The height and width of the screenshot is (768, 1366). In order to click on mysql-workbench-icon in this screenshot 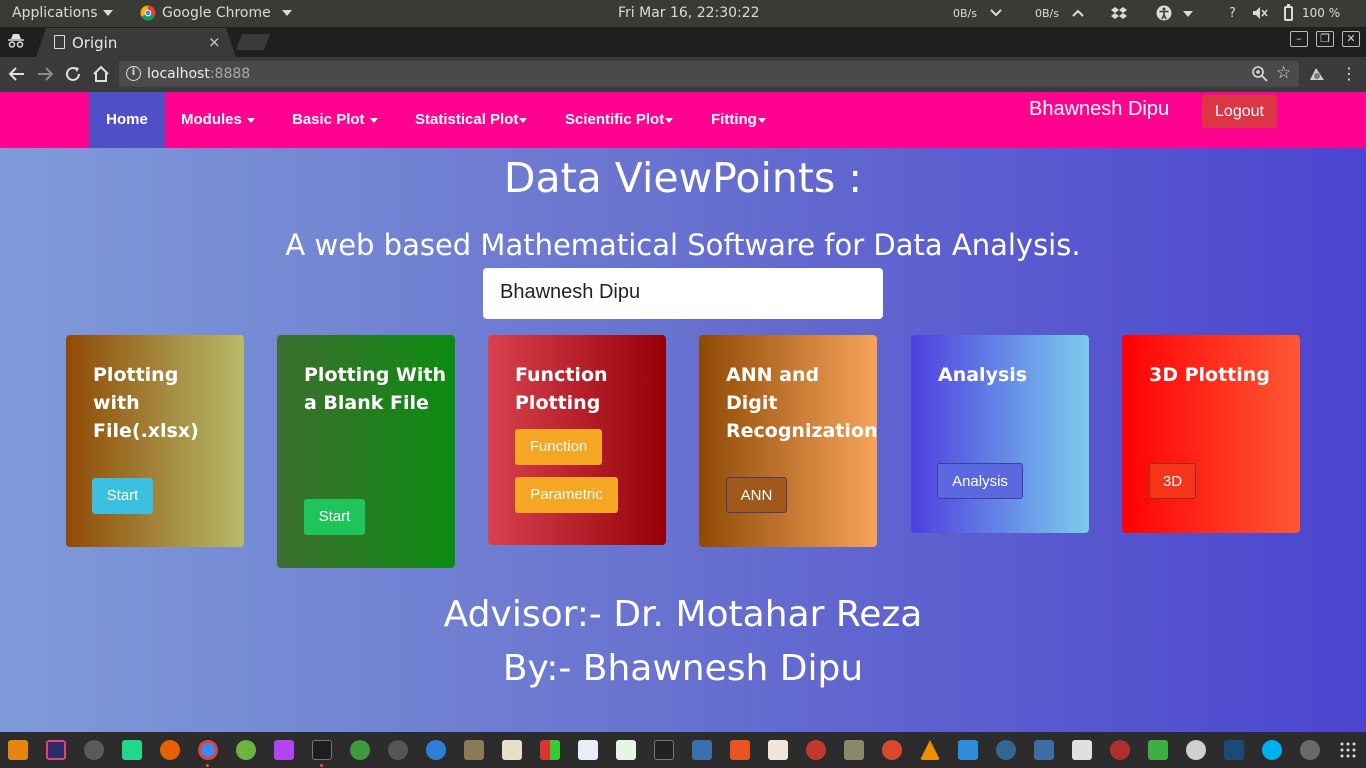, I will do `click(1044, 750)`.